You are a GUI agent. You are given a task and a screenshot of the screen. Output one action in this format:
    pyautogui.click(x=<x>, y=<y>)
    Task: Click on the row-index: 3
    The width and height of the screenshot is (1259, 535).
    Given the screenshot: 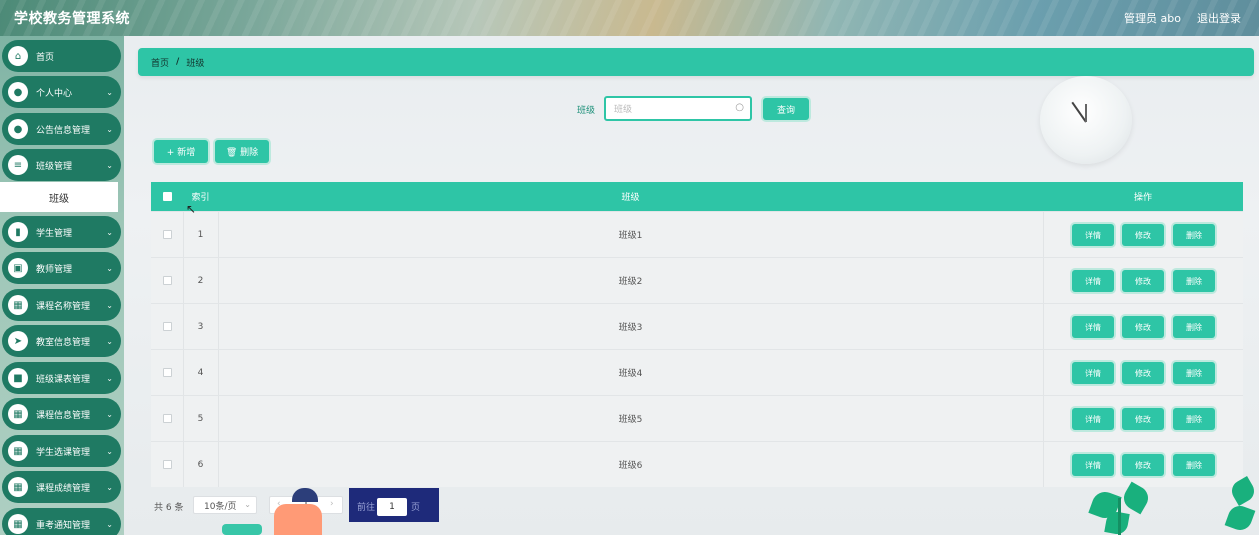 What is the action you would take?
    pyautogui.click(x=200, y=326)
    